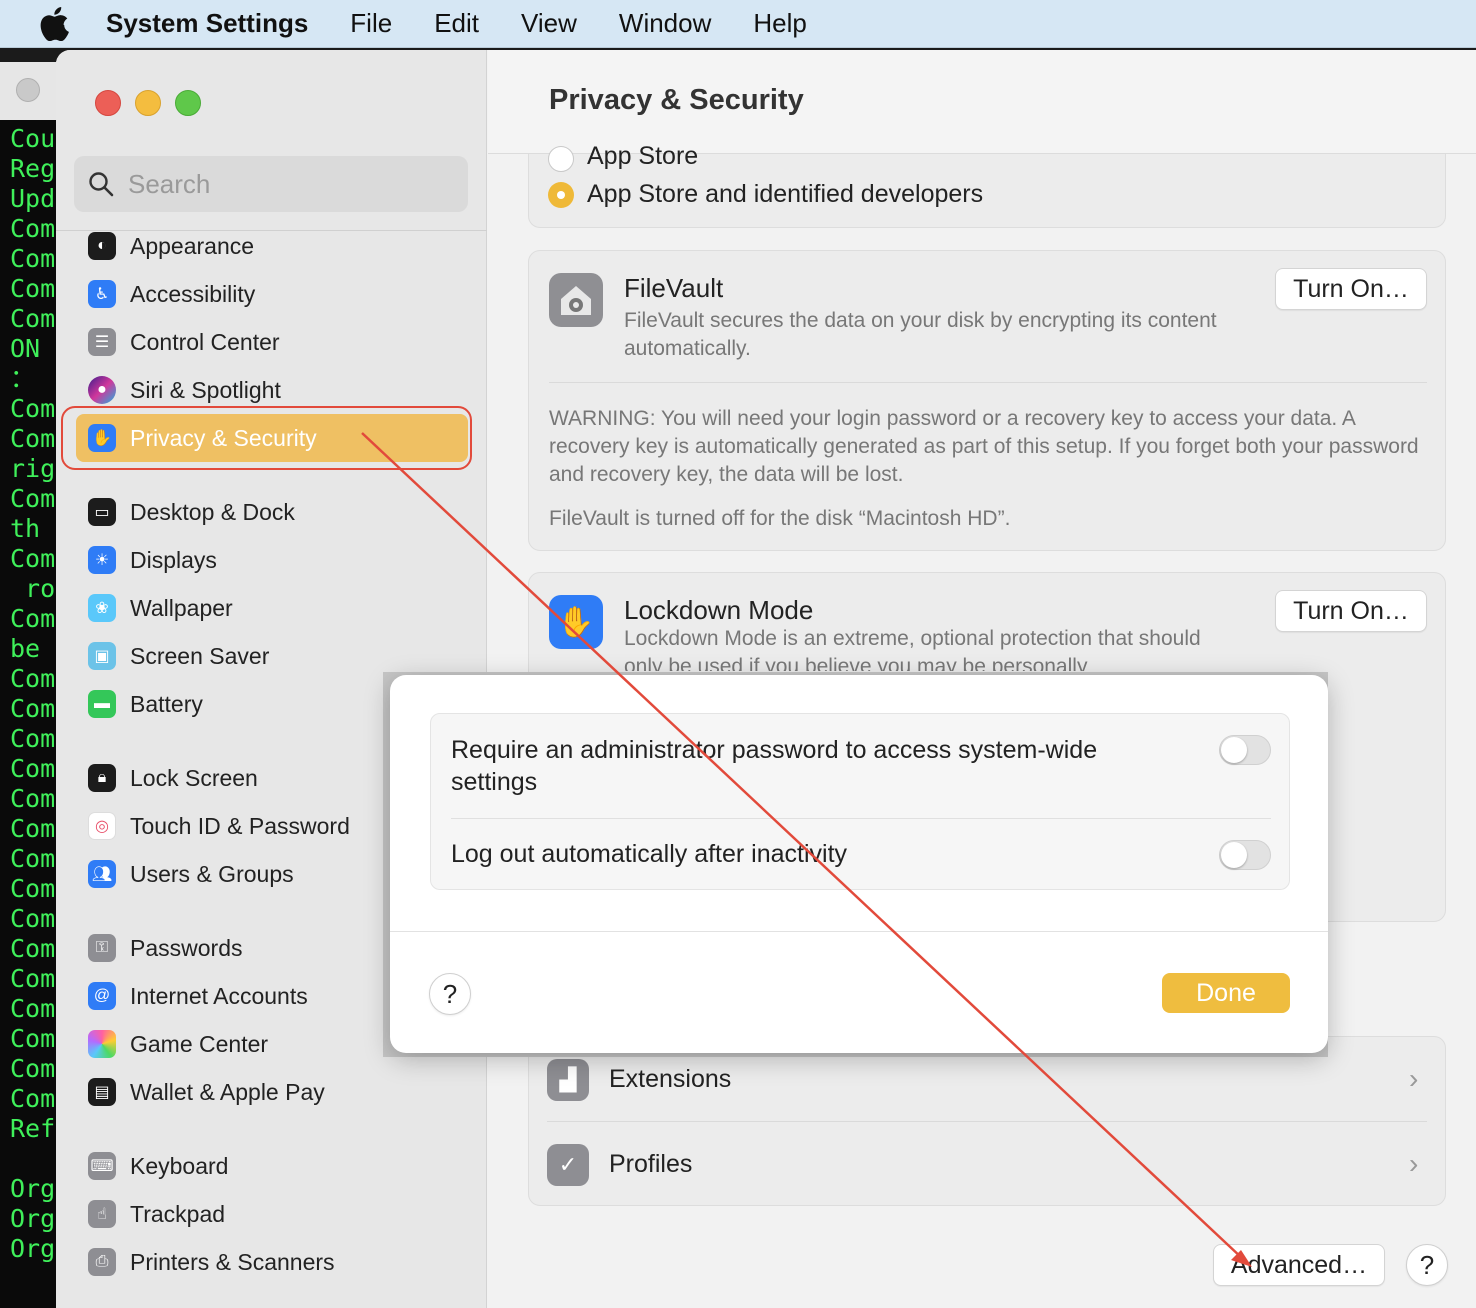 This screenshot has width=1476, height=1308. What do you see at coordinates (102, 294) in the screenshot?
I see `accessibility-icon: ♿` at bounding box center [102, 294].